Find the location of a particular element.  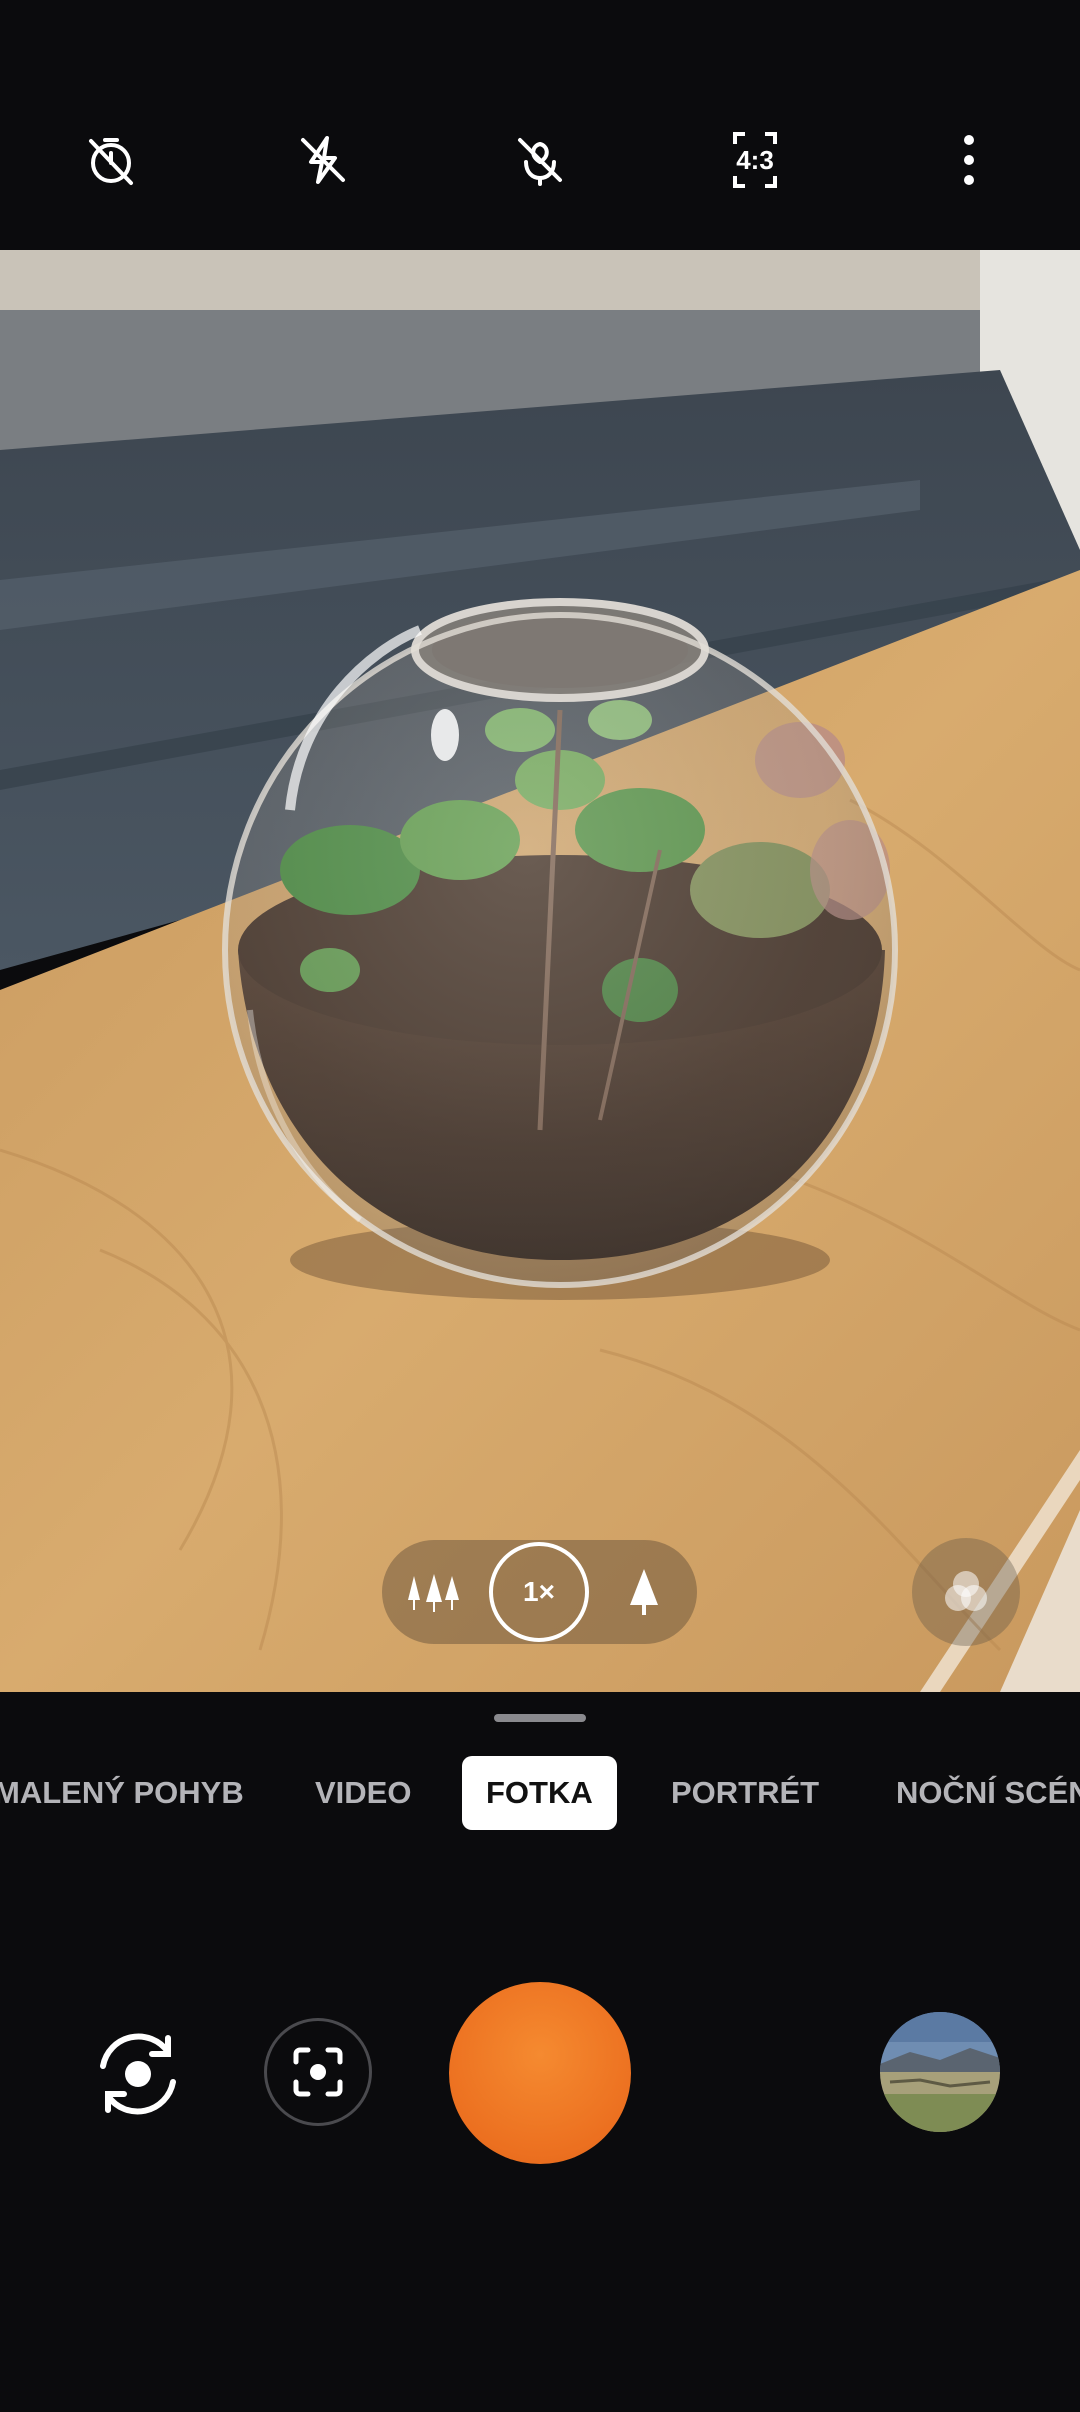

mode-portrait: PORTRÉT is located at coordinates (745, 1793).